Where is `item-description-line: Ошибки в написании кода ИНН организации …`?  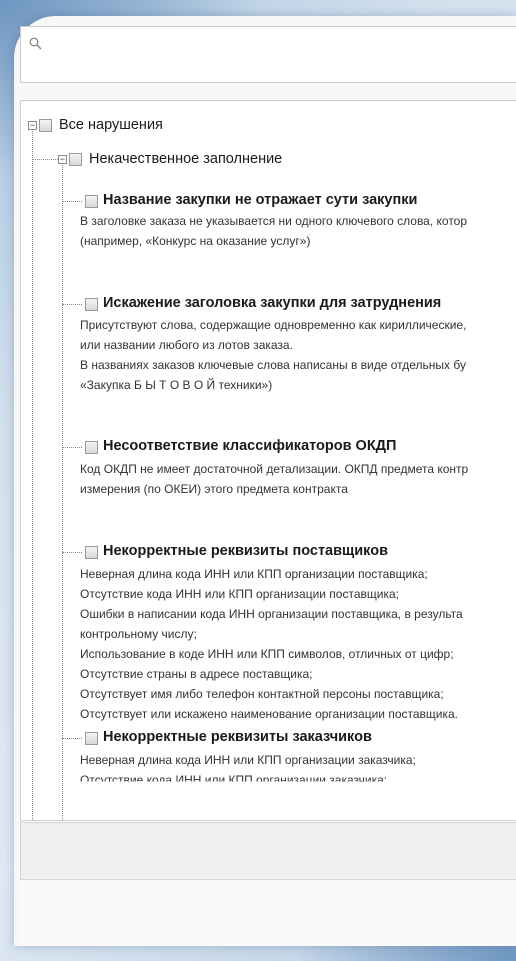 item-description-line: Ошибки в написании кода ИНН организации … is located at coordinates (271, 614).